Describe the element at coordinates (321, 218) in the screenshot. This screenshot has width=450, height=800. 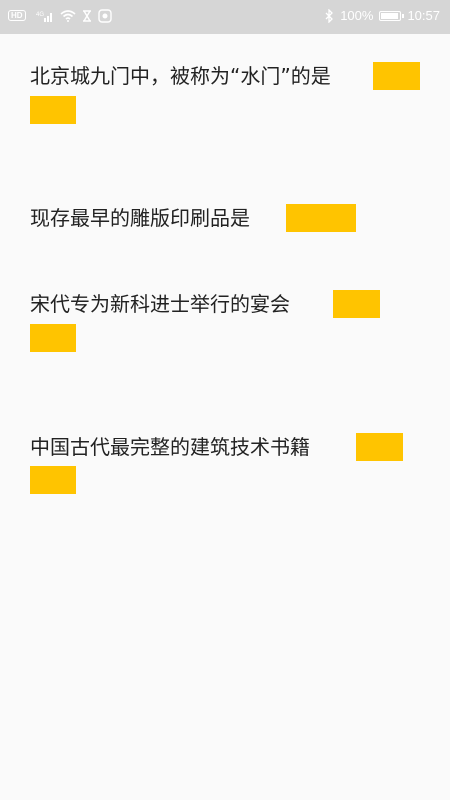
I see `question-2-answer-blank` at that location.